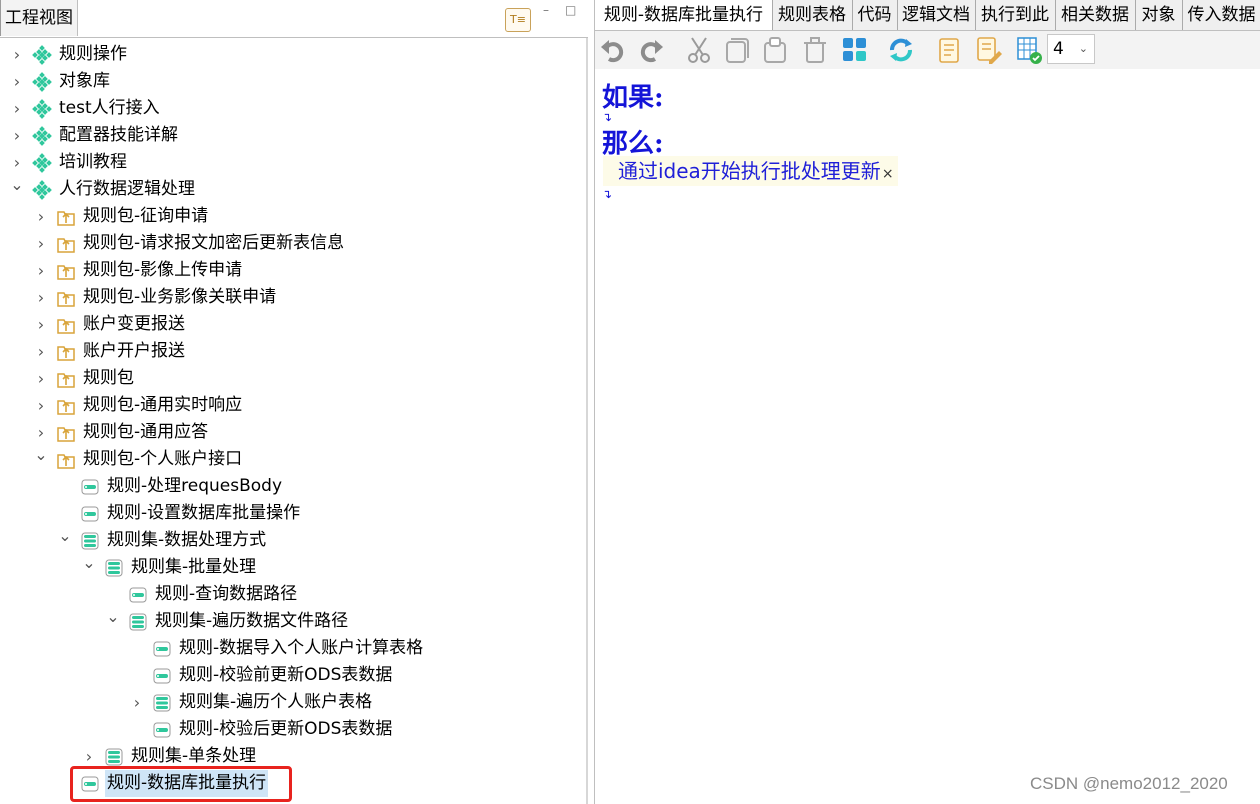 This screenshot has width=1260, height=804. I want to click on tree-item: ⌄ 规则集-批量处理, so click(293, 567).